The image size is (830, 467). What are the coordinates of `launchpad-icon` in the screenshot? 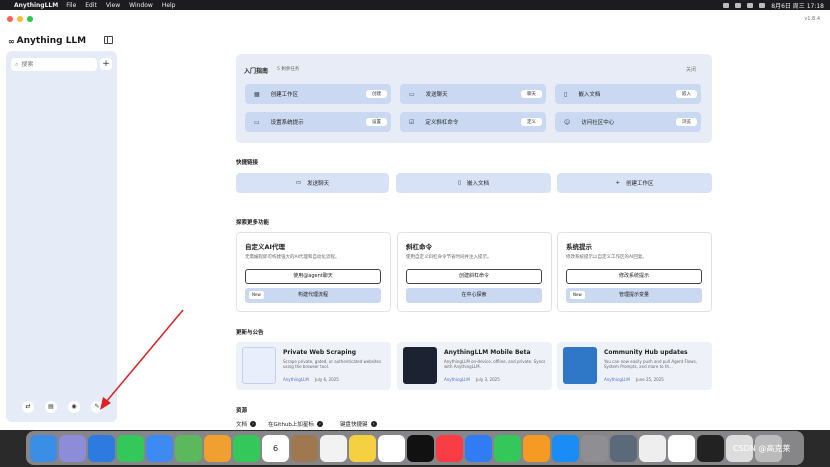 It's located at (72, 448).